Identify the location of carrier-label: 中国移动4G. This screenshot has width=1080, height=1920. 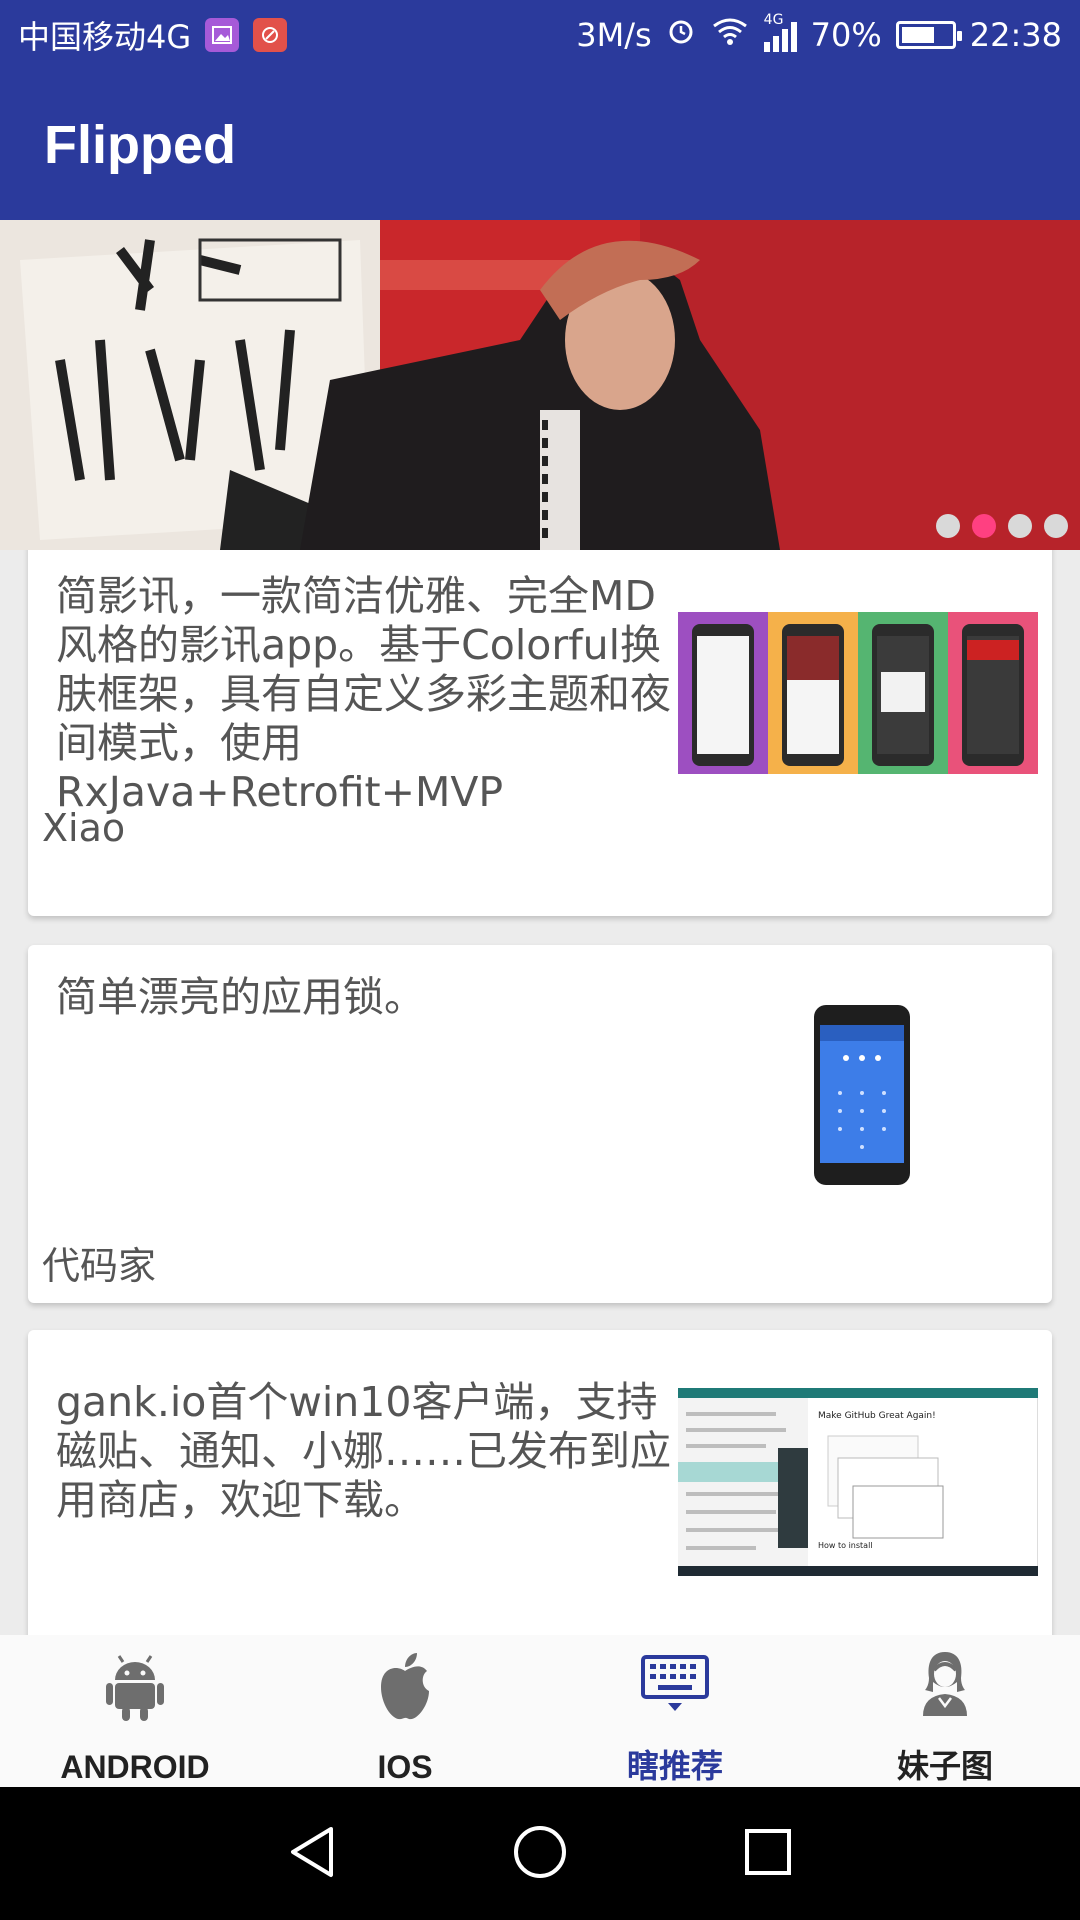
(105, 37).